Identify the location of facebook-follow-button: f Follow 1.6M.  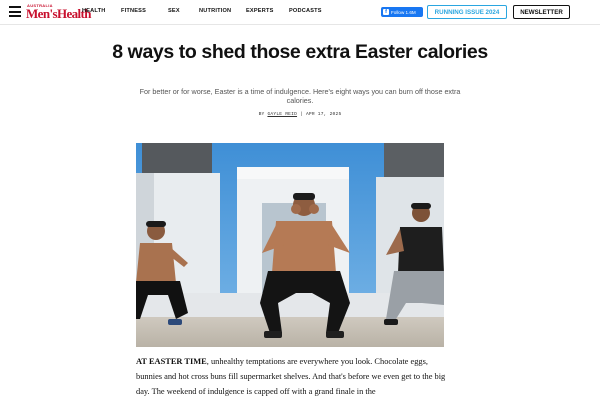
(402, 12).